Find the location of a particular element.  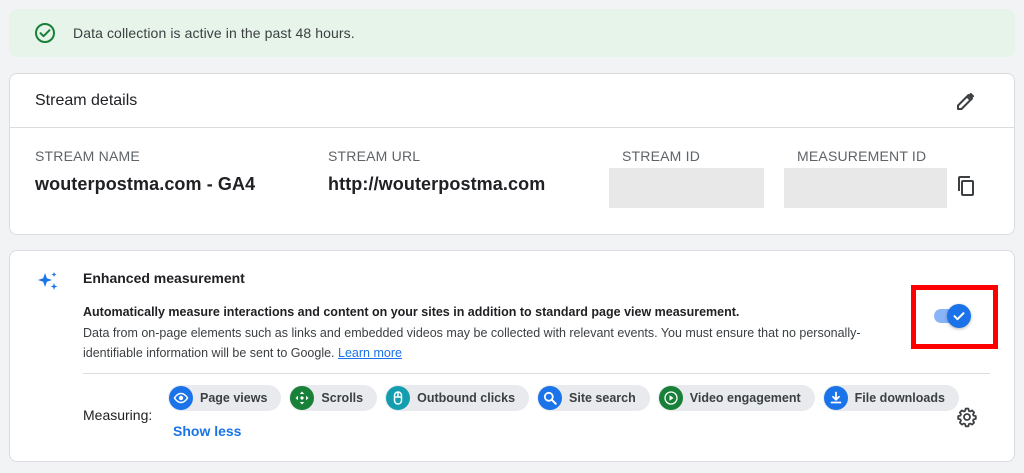

chip-site-search: Site search is located at coordinates (593, 398).